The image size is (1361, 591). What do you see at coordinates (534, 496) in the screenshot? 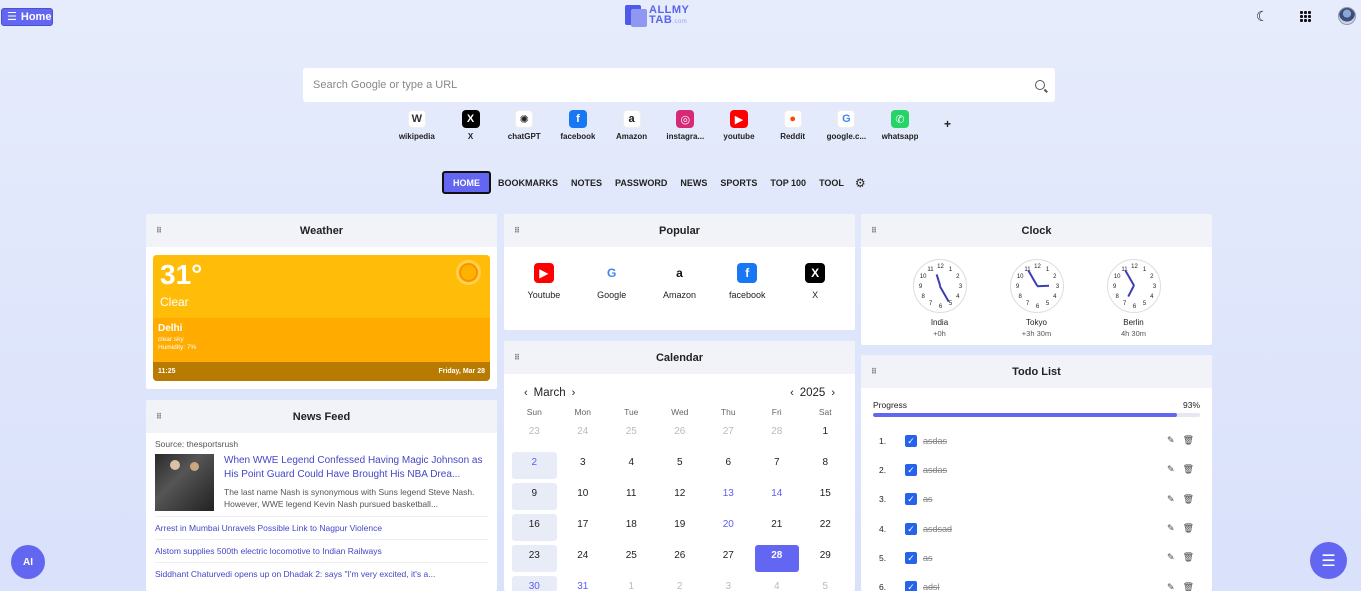
I see `calendar-day: 9` at bounding box center [534, 496].